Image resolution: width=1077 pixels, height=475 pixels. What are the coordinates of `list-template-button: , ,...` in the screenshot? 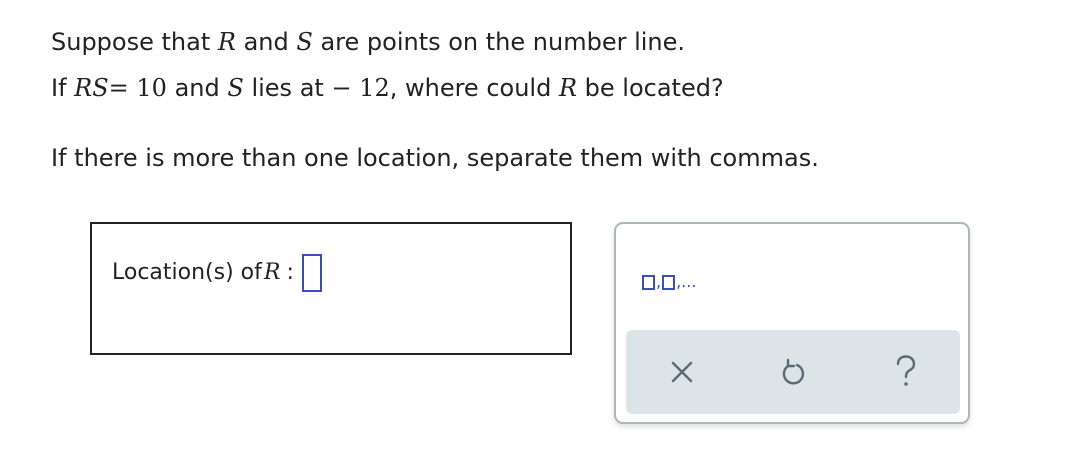 It's located at (669, 276).